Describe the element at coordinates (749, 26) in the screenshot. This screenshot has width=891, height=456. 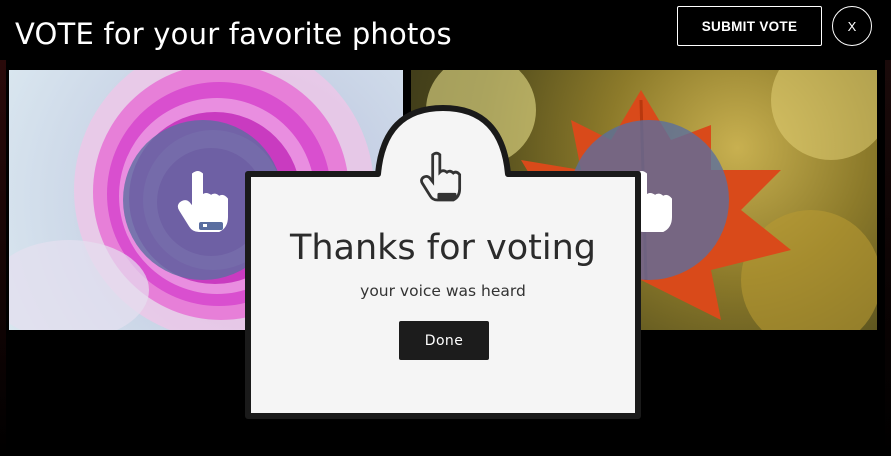
I see `submit-vote-button: SUBMIT VOTE` at that location.